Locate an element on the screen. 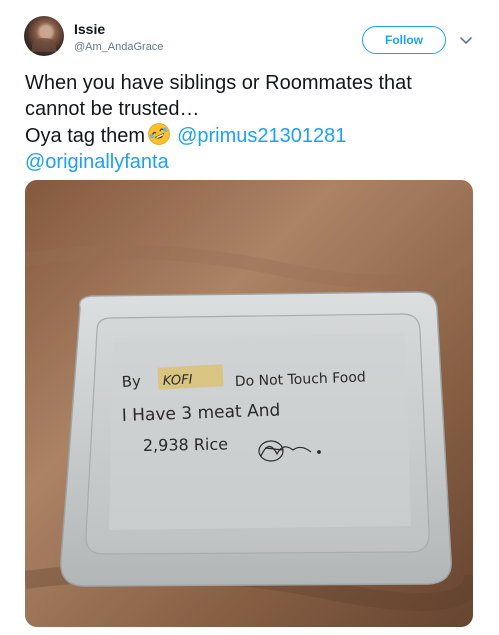 The height and width of the screenshot is (635, 499). avatar is located at coordinates (44, 36).